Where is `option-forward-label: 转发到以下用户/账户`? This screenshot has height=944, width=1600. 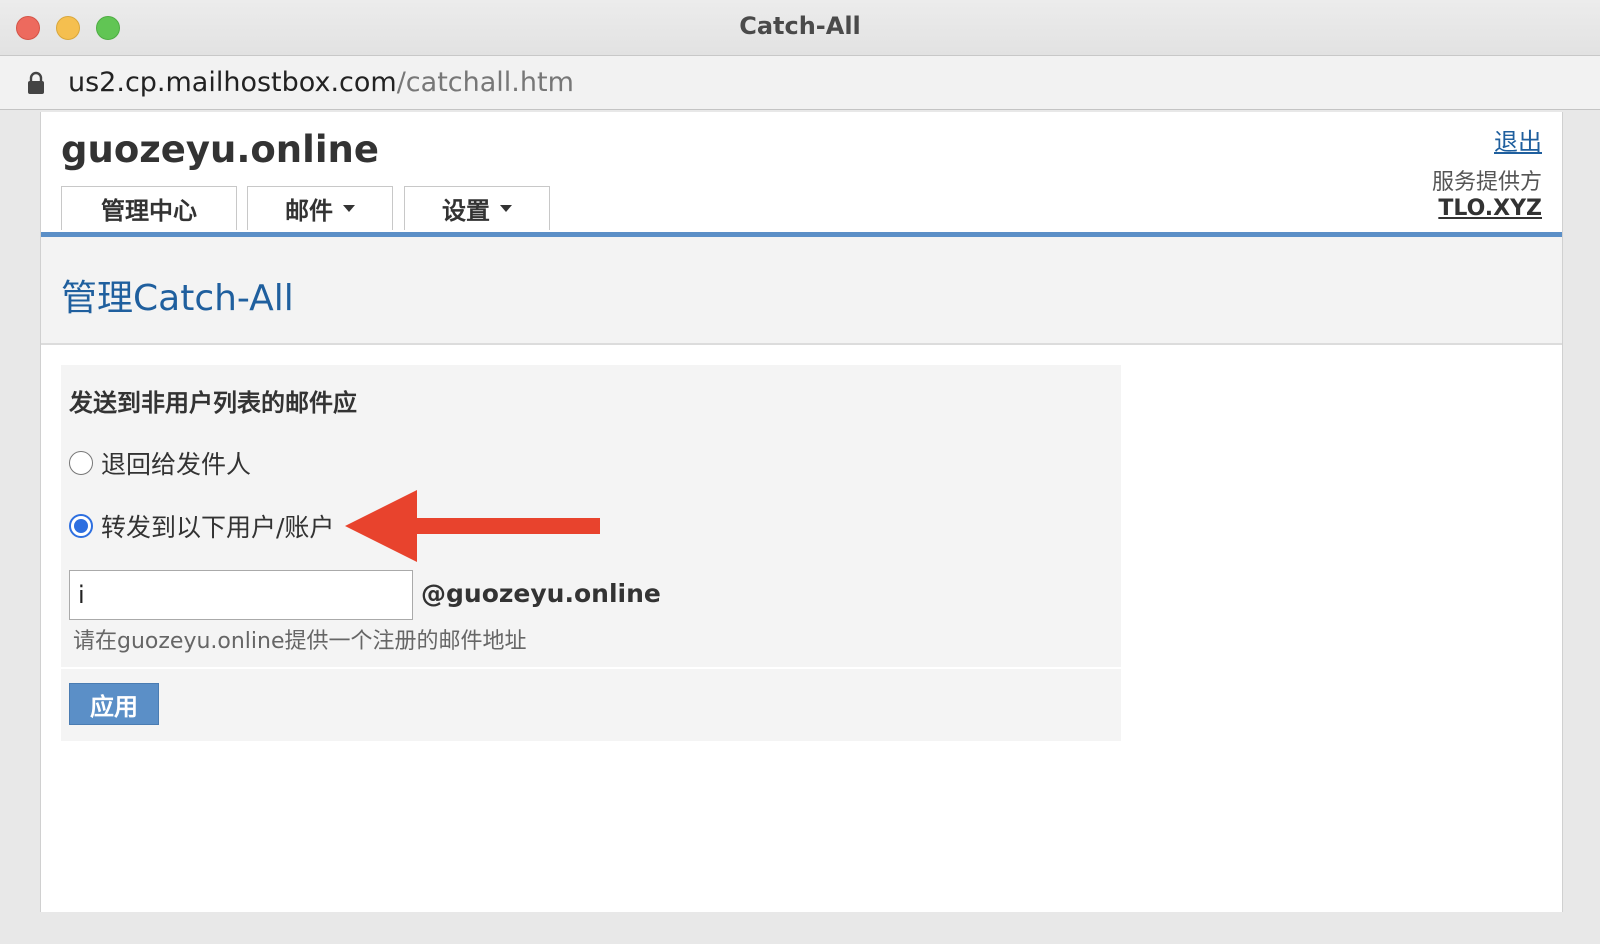
option-forward-label: 转发到以下用户/账户 is located at coordinates (218, 527).